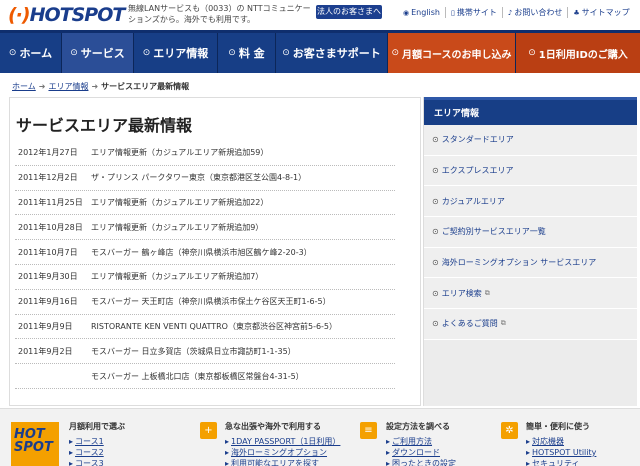  I want to click on document-icon: ≡, so click(368, 430).